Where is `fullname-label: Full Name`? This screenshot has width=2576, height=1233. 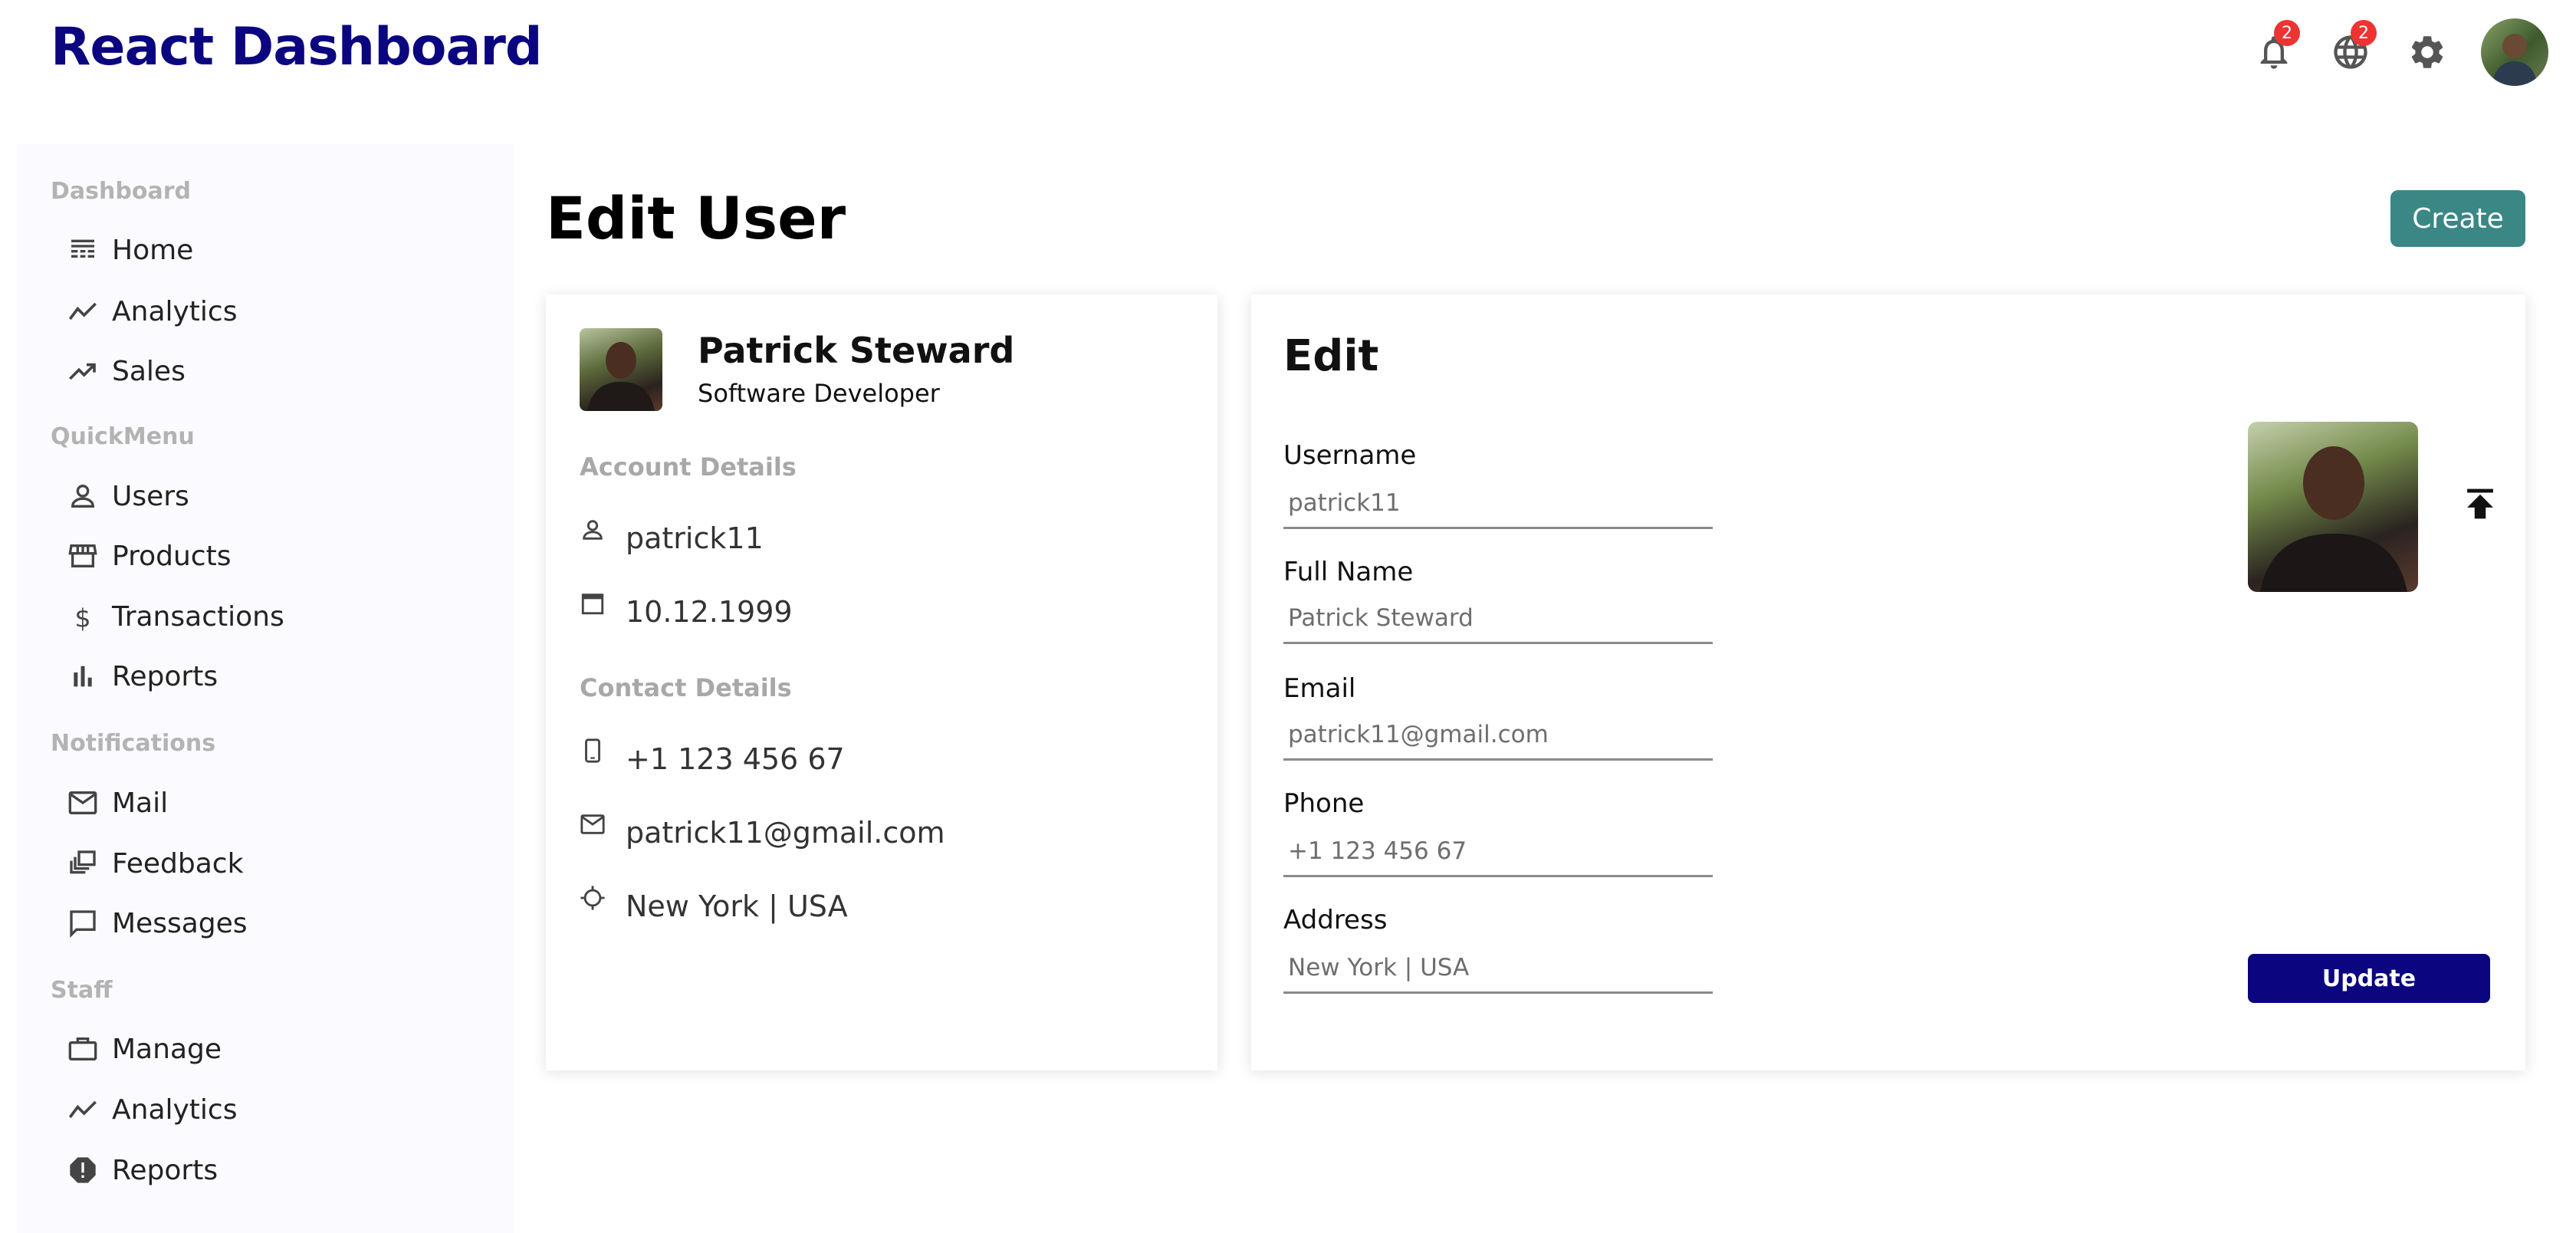 fullname-label: Full Name is located at coordinates (1349, 572).